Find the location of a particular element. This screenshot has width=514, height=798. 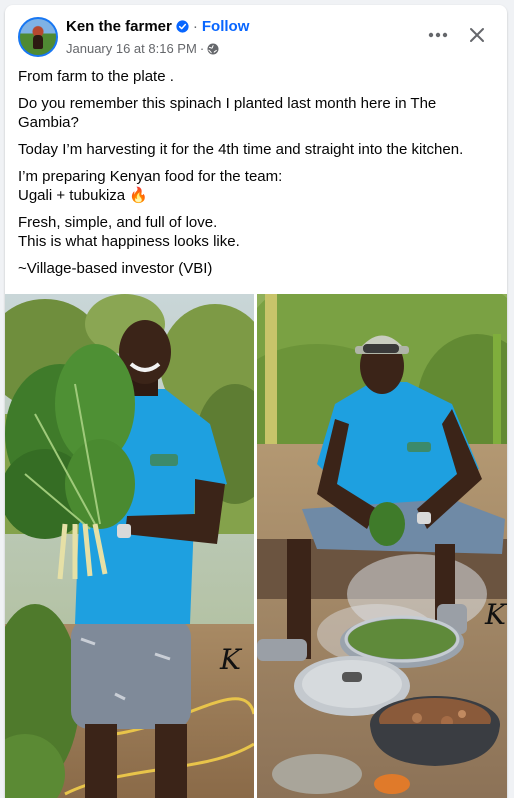

avatar is located at coordinates (38, 37).